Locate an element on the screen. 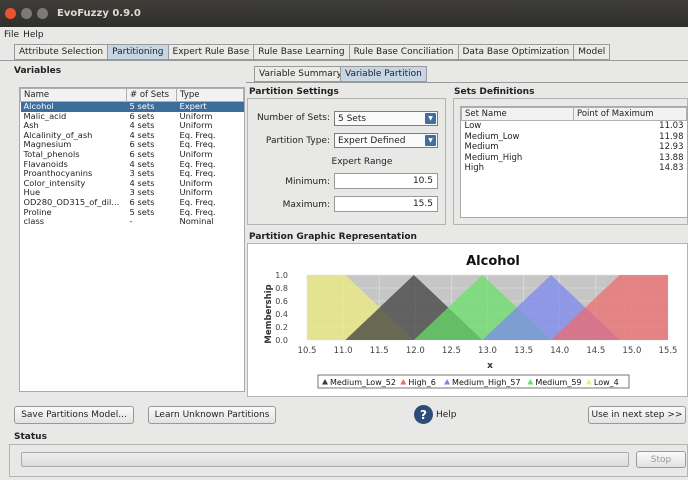 Image resolution: width=688 pixels, height=480 pixels. set-point-of-maximum: 13.88 is located at coordinates (671, 157).